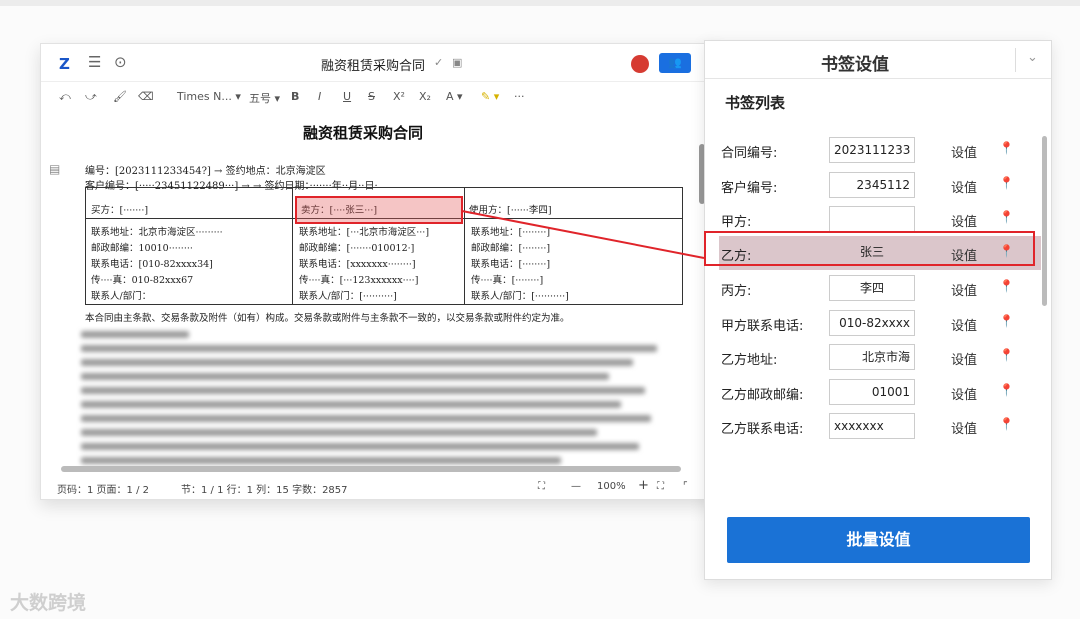  What do you see at coordinates (48, 603) in the screenshot?
I see `watermark-logo: 大数跨境` at bounding box center [48, 603].